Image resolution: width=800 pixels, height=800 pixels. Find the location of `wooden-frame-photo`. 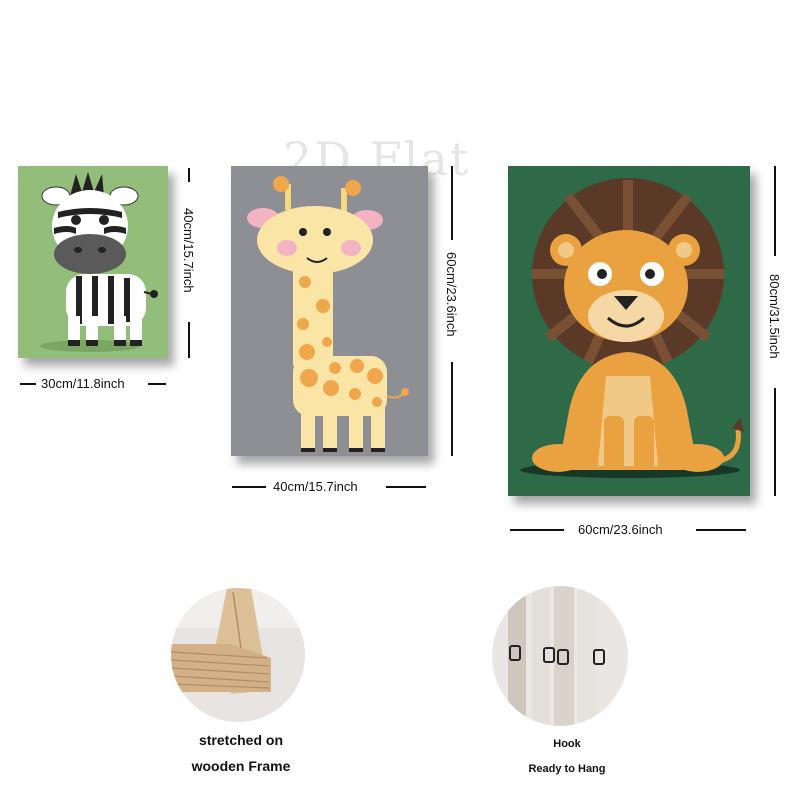

wooden-frame-photo is located at coordinates (238, 655).